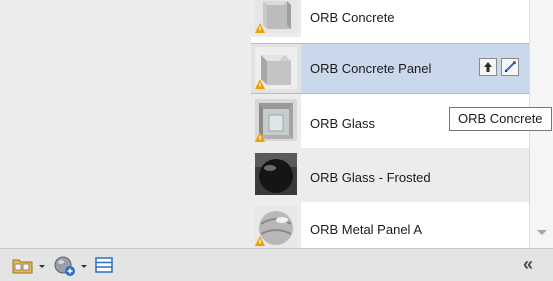 The image size is (553, 281). I want to click on library-menu-button, so click(29, 266).